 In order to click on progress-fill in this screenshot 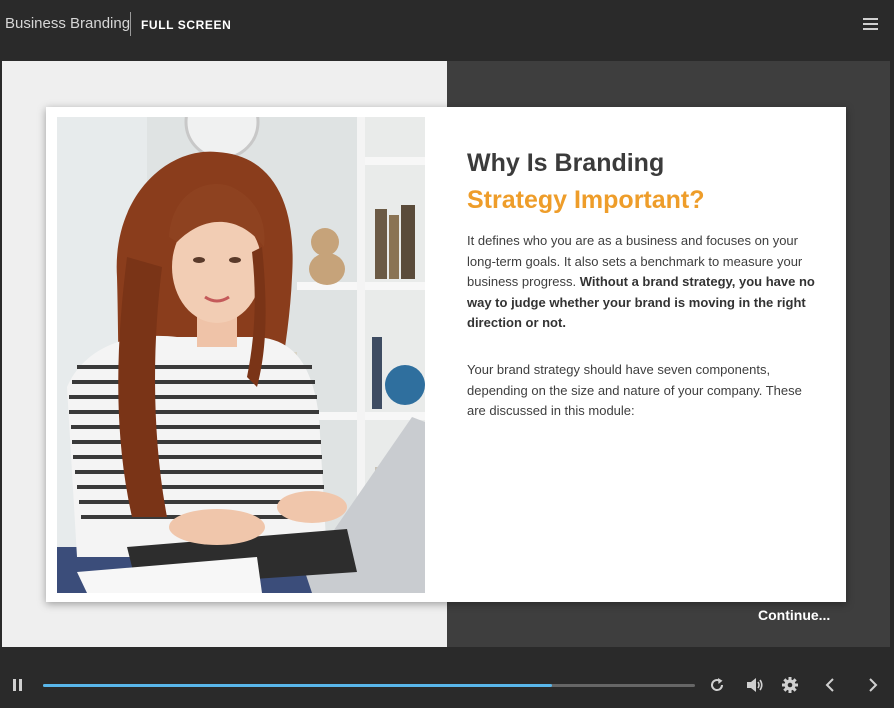, I will do `click(297, 685)`.